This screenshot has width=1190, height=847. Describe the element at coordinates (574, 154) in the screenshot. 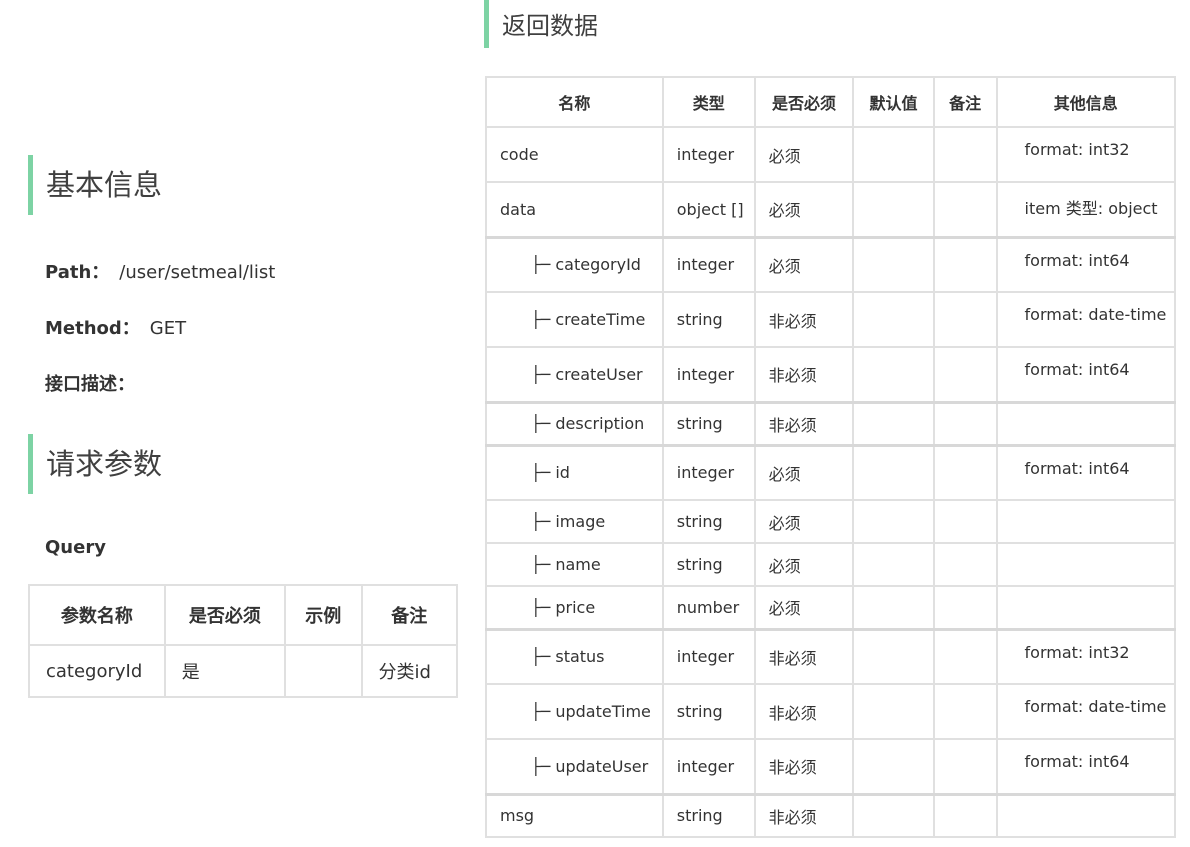

I see `field-name: code` at that location.